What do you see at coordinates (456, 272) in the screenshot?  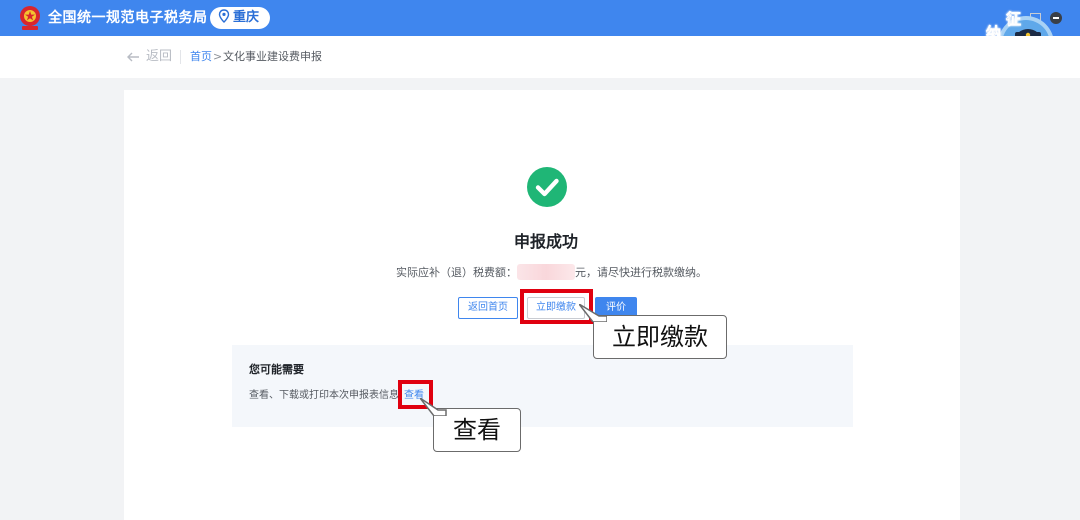 I see `amount-prefix: 实际应补（退）税费额：` at bounding box center [456, 272].